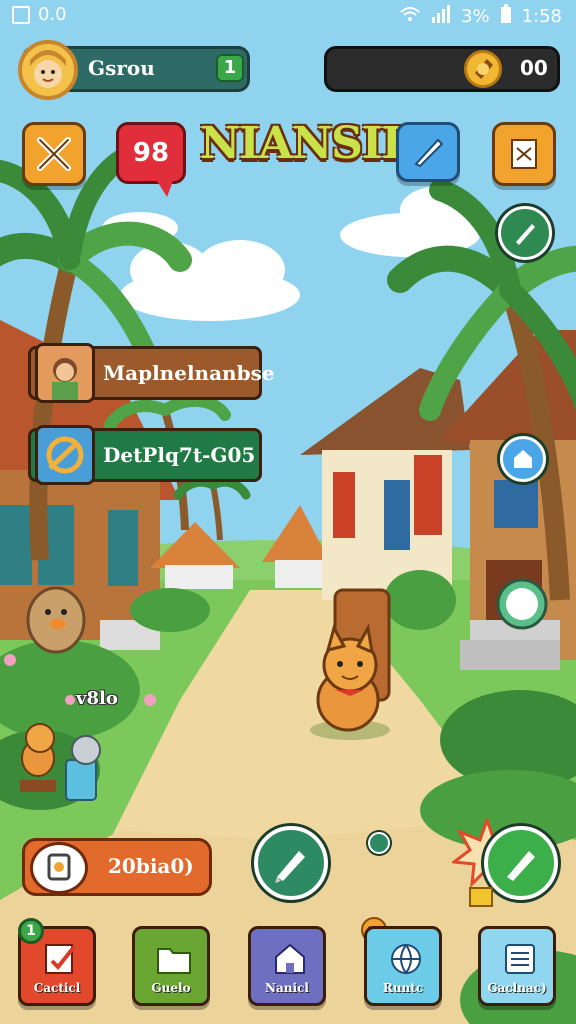 The width and height of the screenshot is (576, 1024). What do you see at coordinates (541, 16) in the screenshot?
I see `clock: 1:58` at bounding box center [541, 16].